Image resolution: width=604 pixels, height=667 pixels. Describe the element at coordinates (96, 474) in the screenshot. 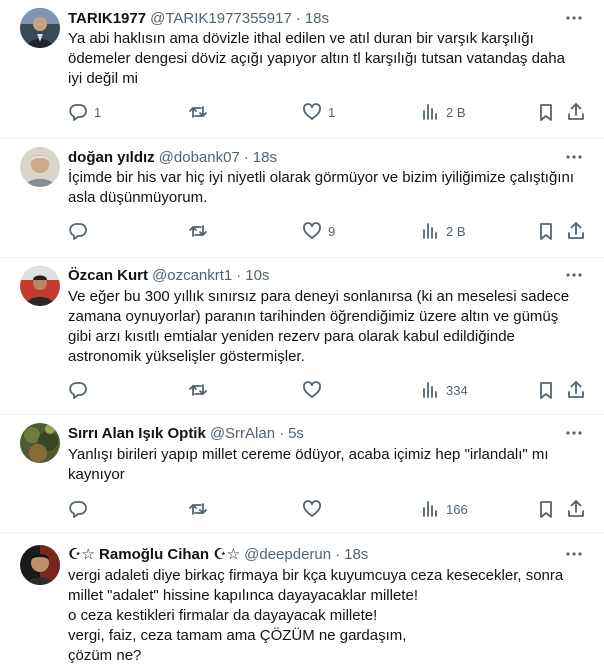

I see `tweet-text-line: kaynıyor` at that location.